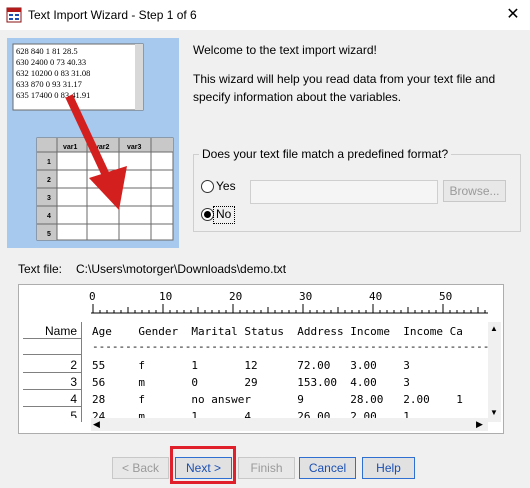 The width and height of the screenshot is (530, 488). What do you see at coordinates (181, 269) in the screenshot?
I see `text-file-path: C:\Users\motorger\Downloads\demo.txt` at bounding box center [181, 269].